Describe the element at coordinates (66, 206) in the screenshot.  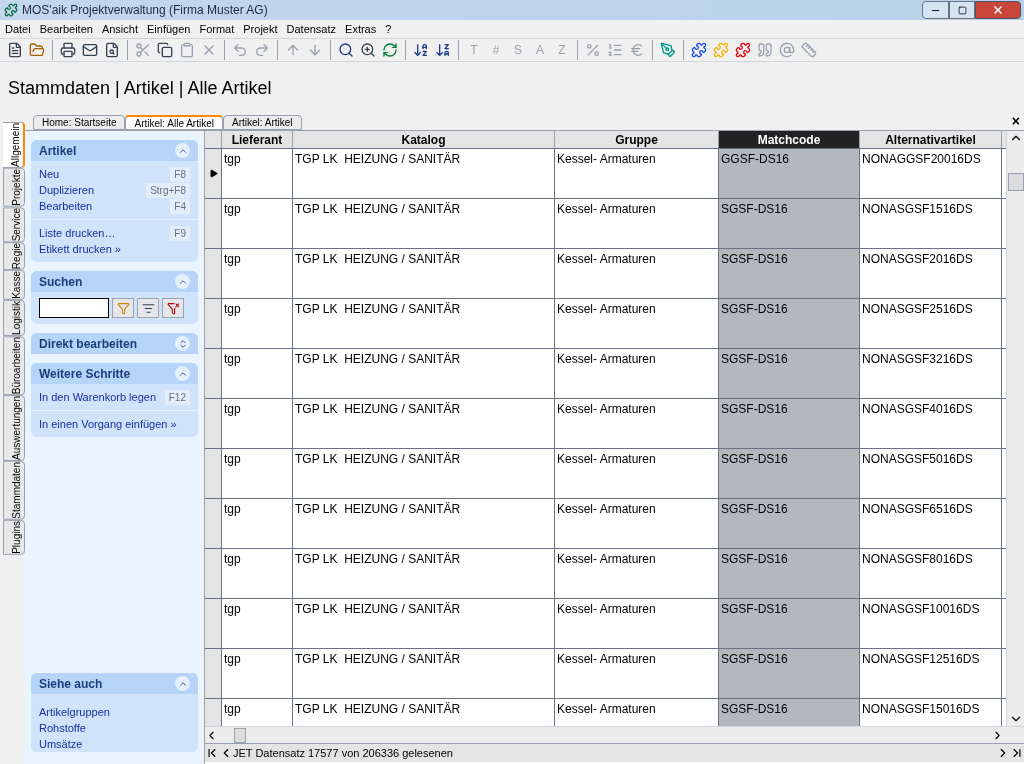
I see `panel-link: Bearbeiten` at that location.